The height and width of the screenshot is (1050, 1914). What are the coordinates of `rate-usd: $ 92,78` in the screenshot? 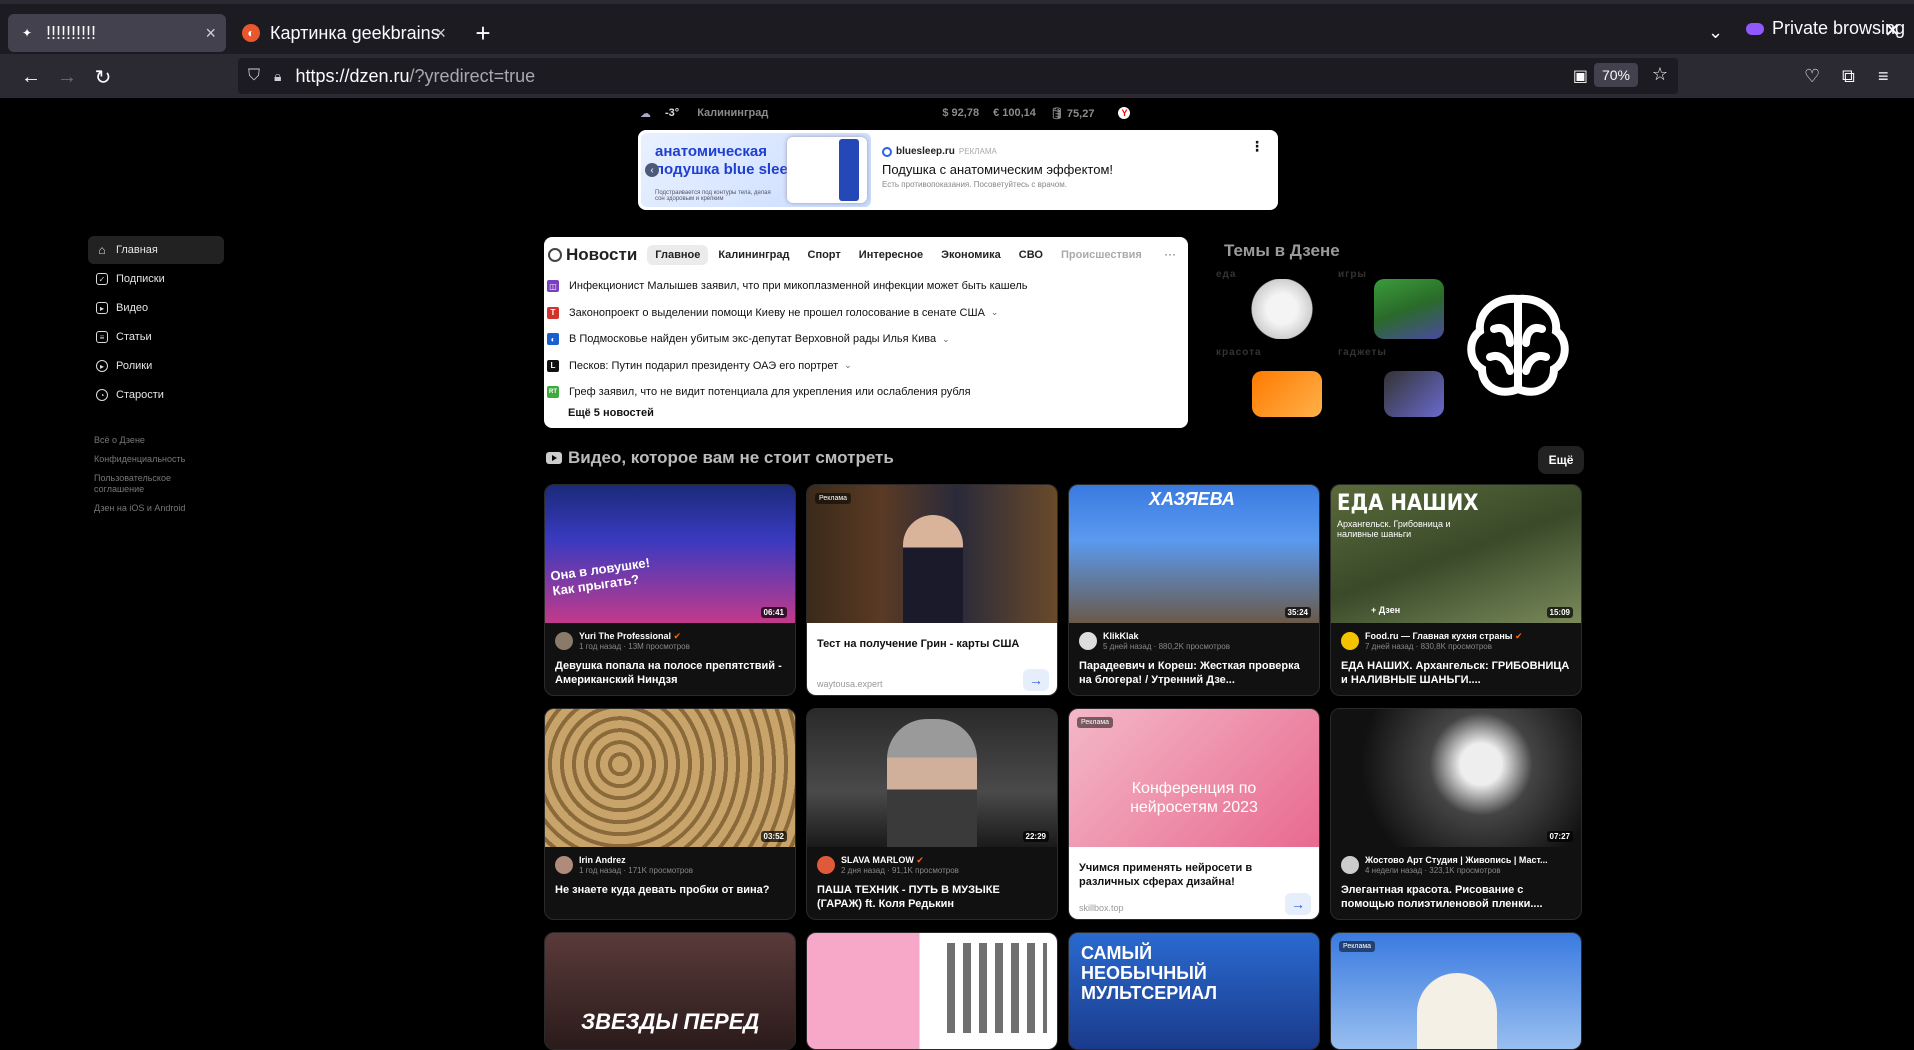 It's located at (960, 113).